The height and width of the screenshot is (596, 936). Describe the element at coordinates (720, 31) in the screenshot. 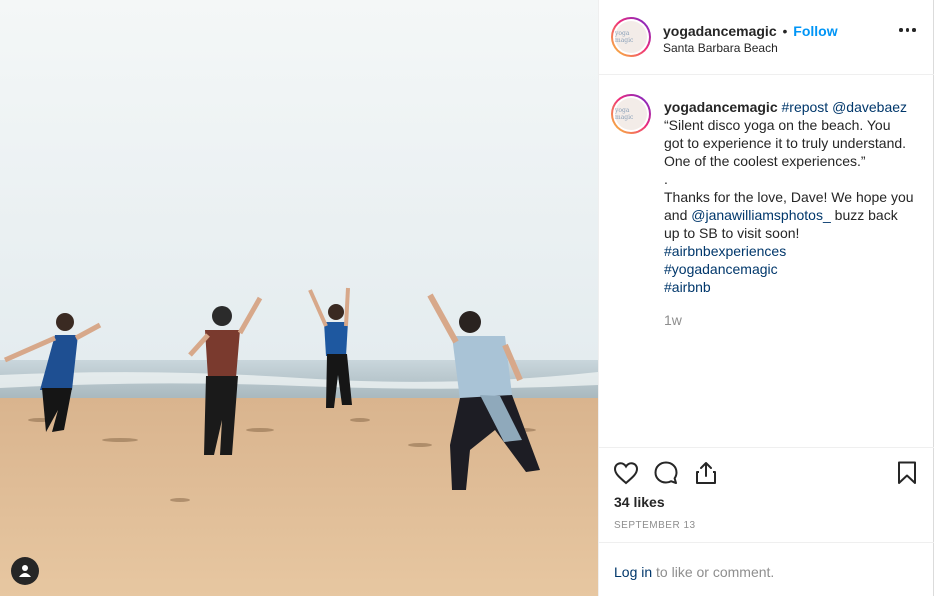

I see `header-username: yogadancemagic` at that location.